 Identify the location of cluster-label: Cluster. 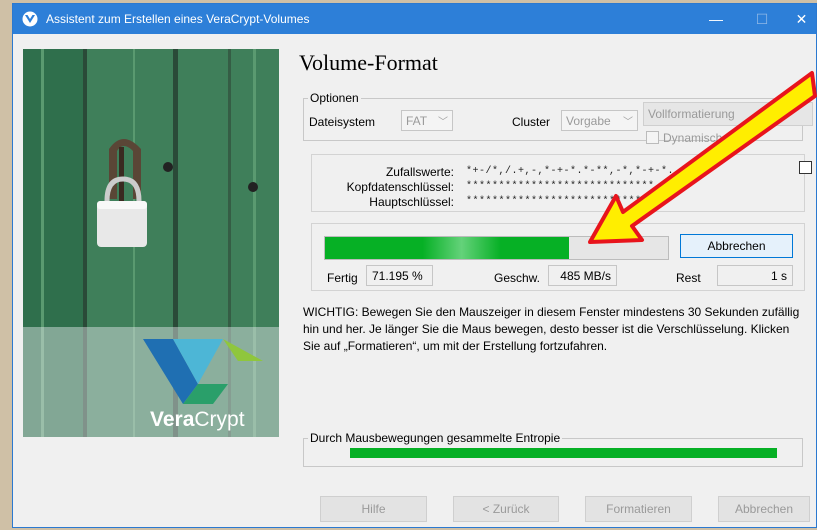
(531, 122).